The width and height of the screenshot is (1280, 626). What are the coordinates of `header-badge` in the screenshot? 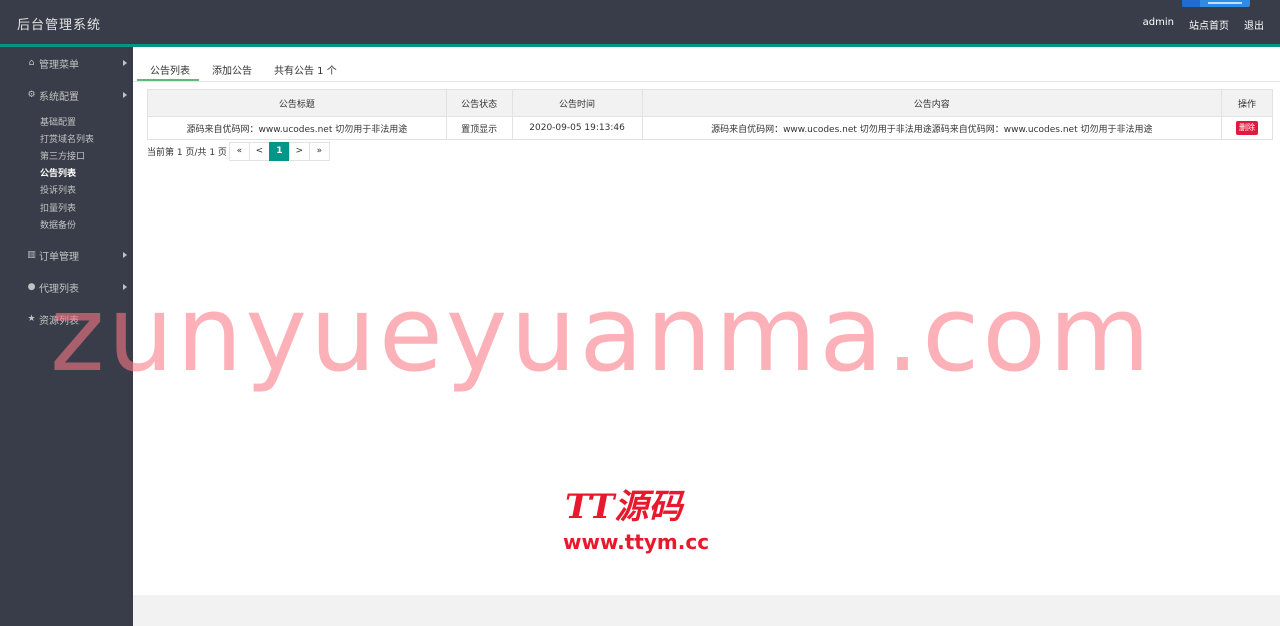 It's located at (1216, 3).